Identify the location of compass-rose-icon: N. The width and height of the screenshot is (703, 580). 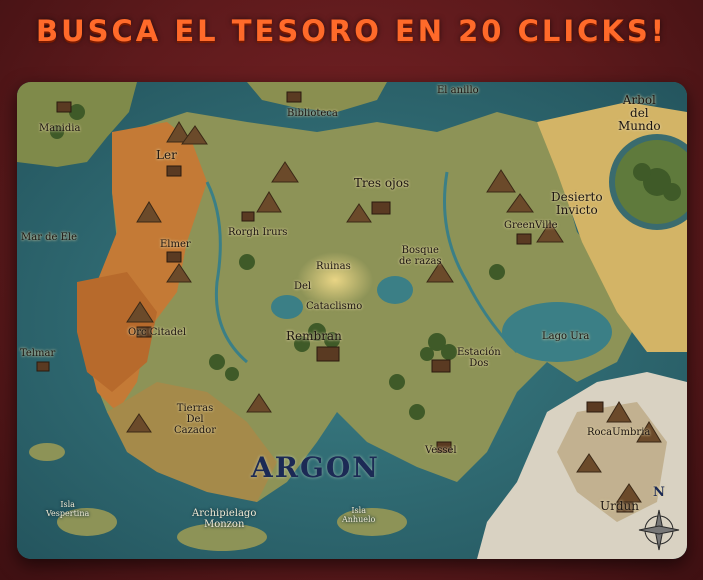
(659, 492).